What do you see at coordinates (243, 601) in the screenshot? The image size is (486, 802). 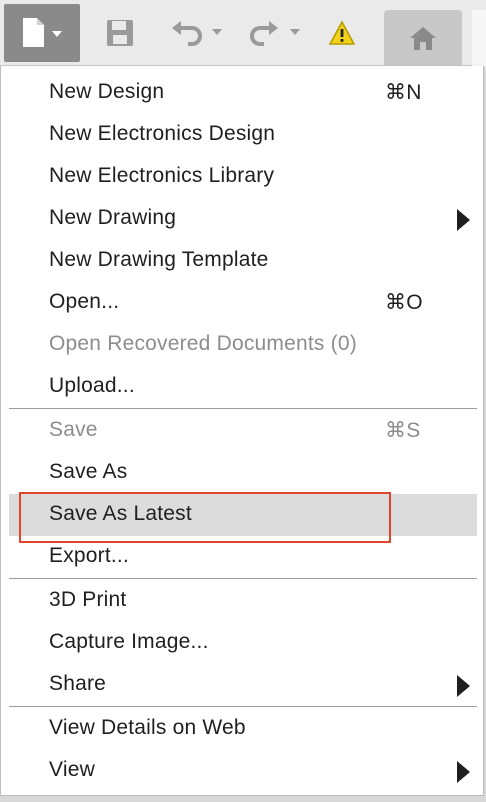 I see `menu-item-3d-print: 3D Print` at bounding box center [243, 601].